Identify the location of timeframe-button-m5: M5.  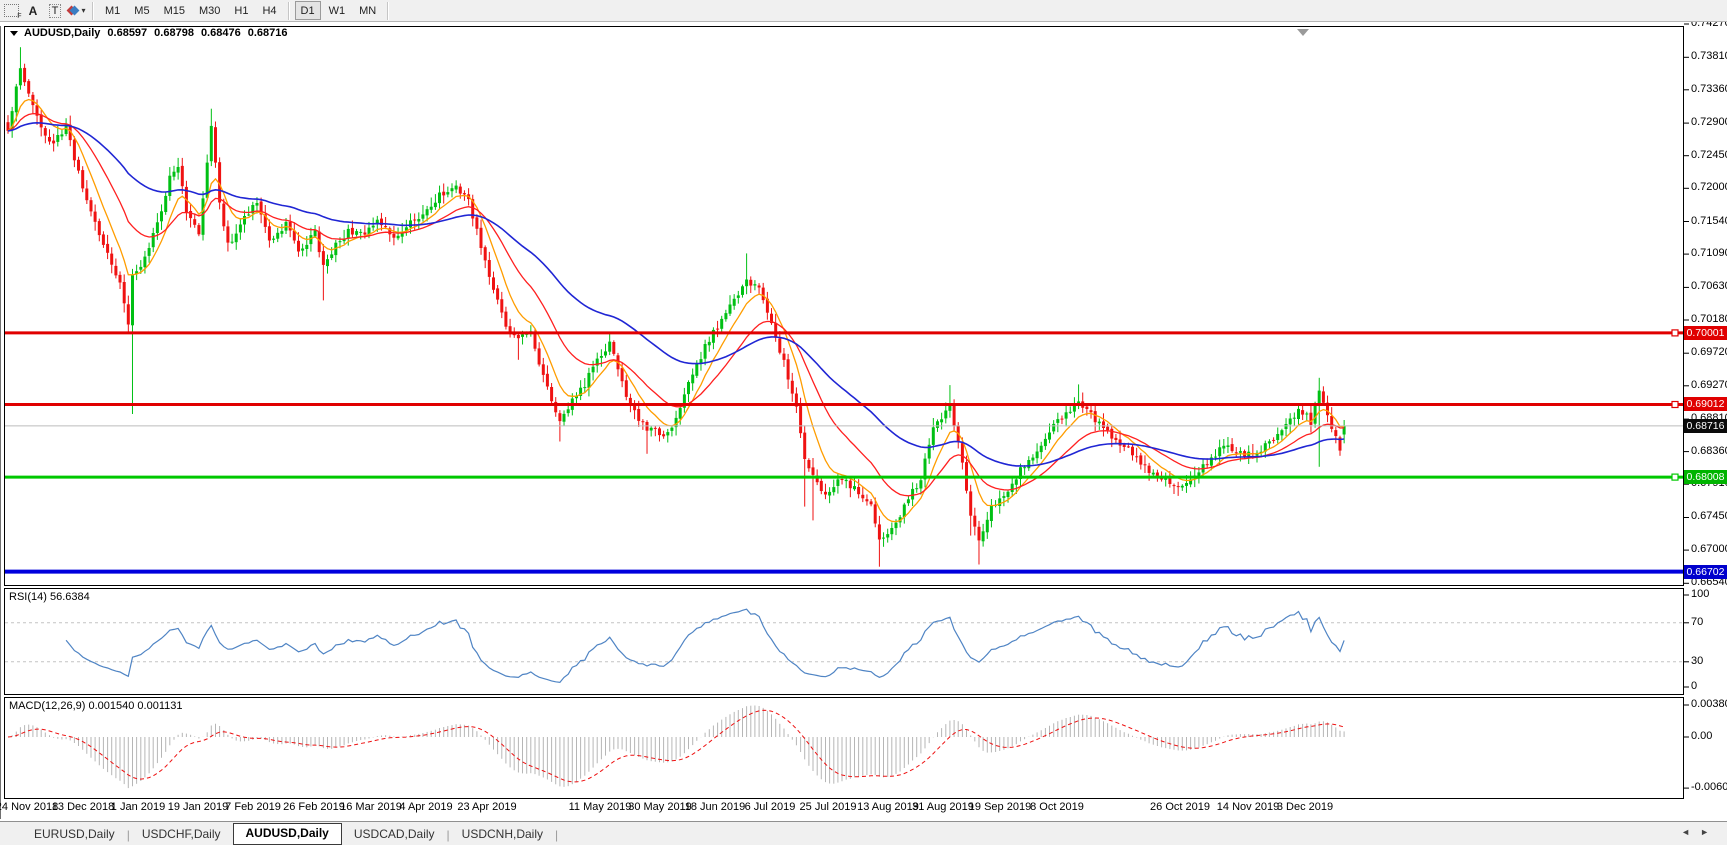
(141, 10).